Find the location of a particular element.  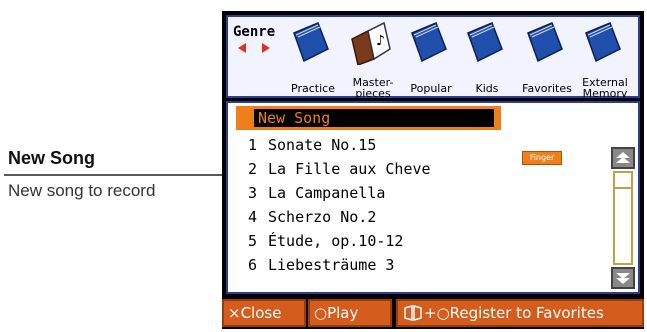

genre-practice: Practice is located at coordinates (313, 59).